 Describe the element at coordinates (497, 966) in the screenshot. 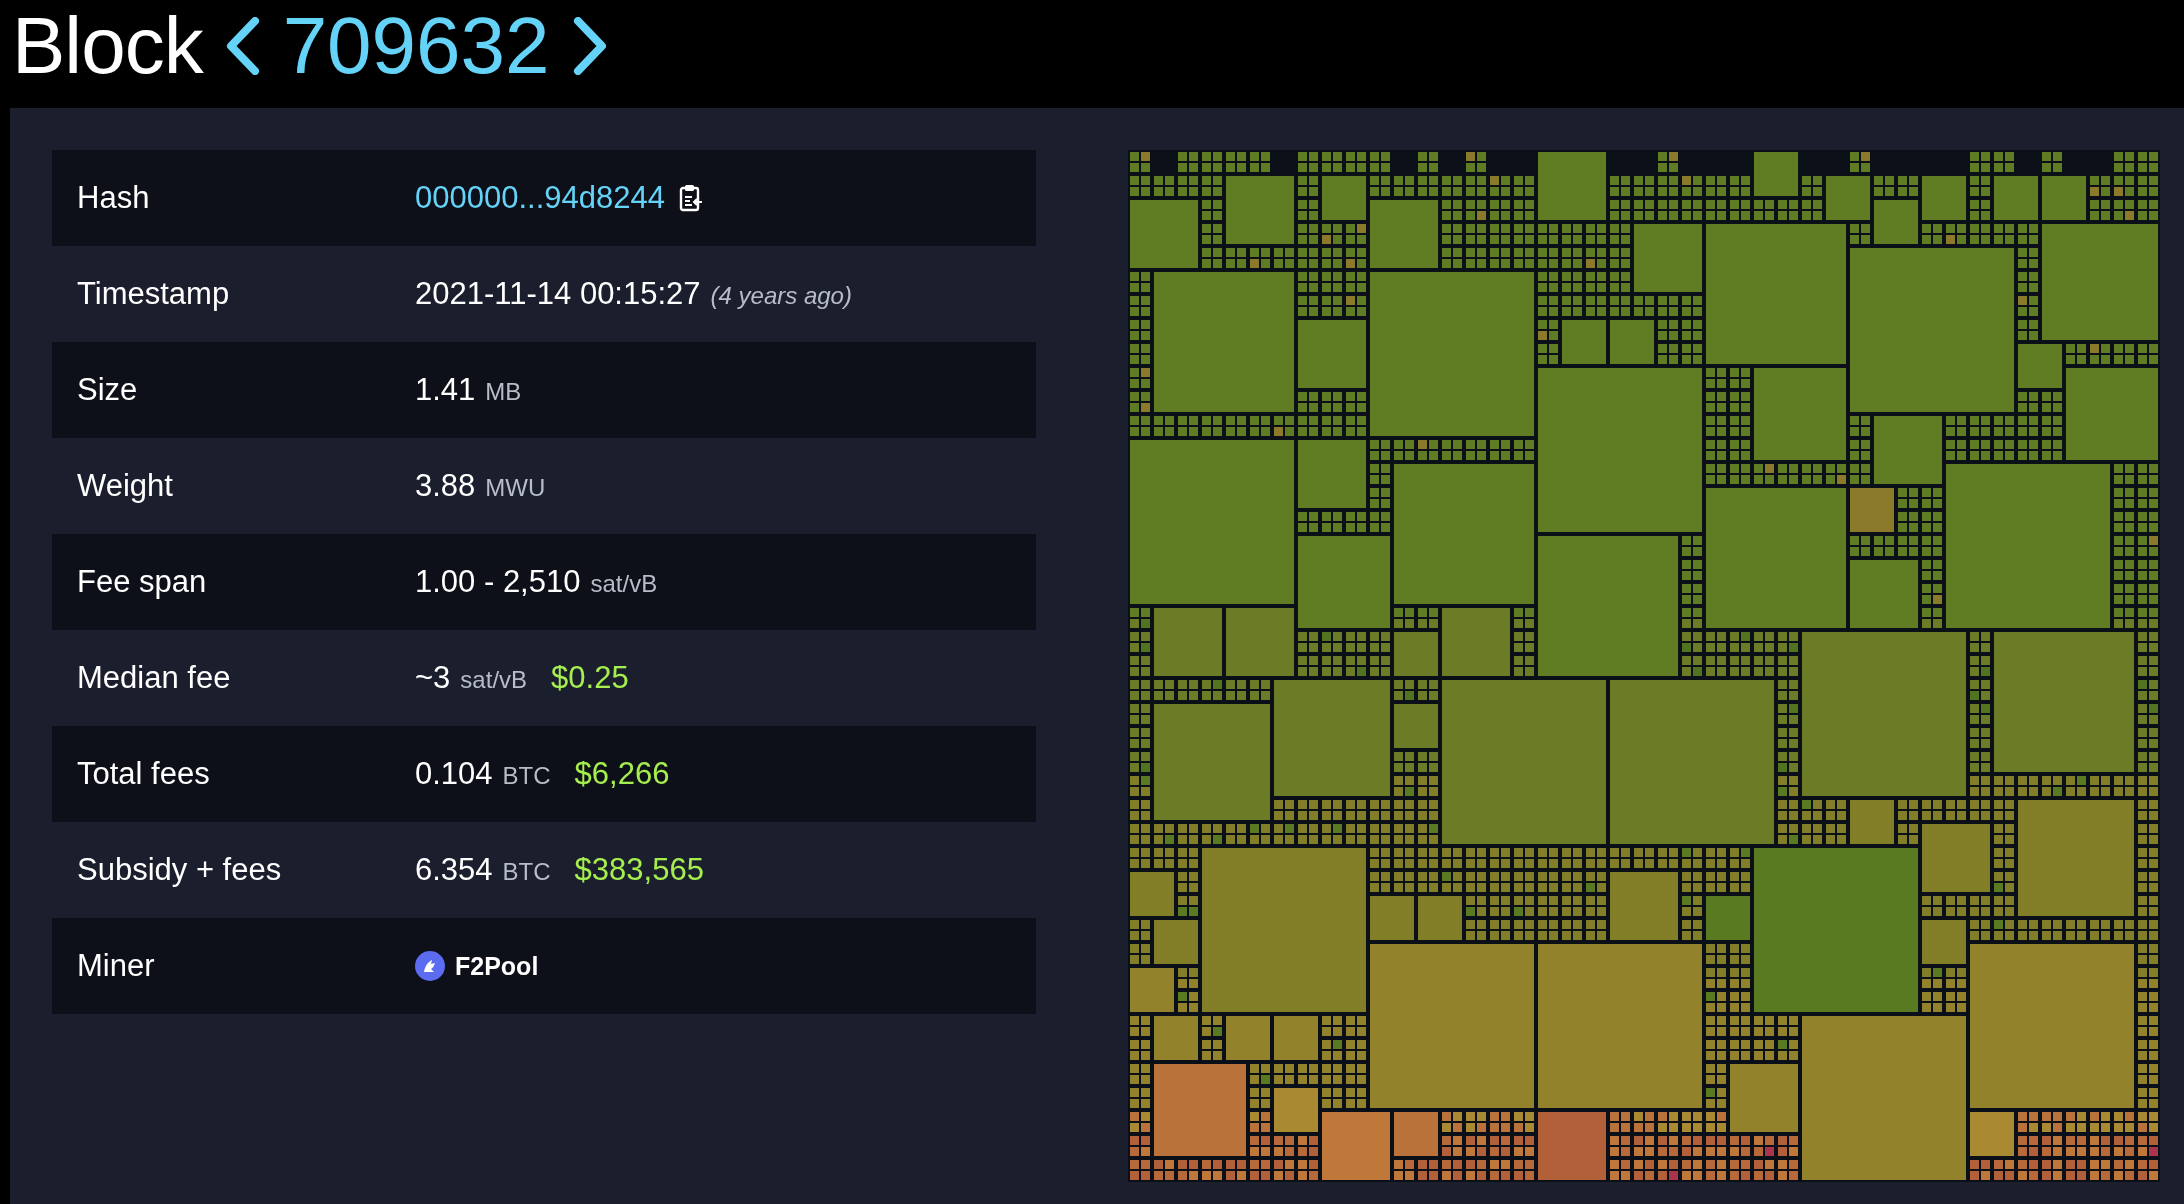

I see `miner-link: F2Pool` at that location.